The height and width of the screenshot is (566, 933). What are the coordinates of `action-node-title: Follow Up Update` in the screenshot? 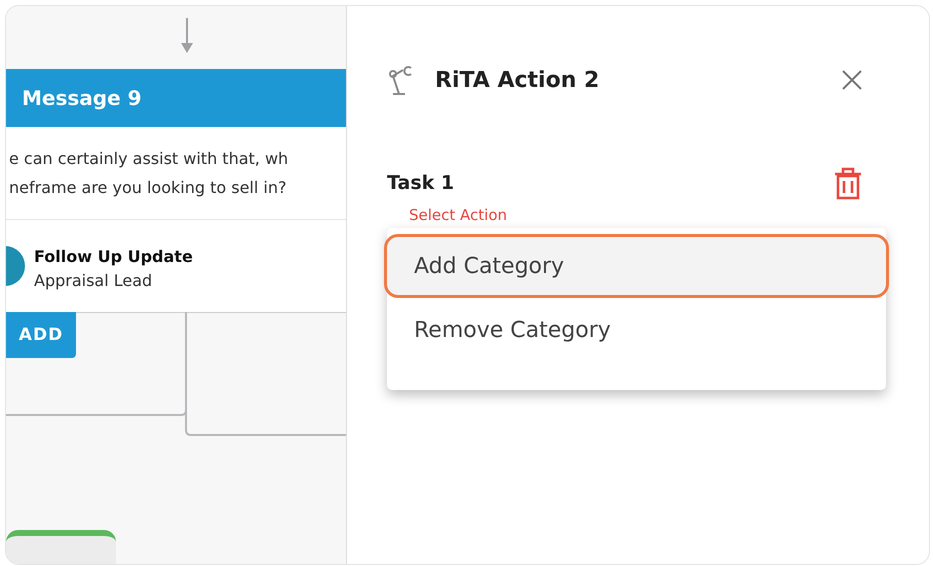 It's located at (113, 257).